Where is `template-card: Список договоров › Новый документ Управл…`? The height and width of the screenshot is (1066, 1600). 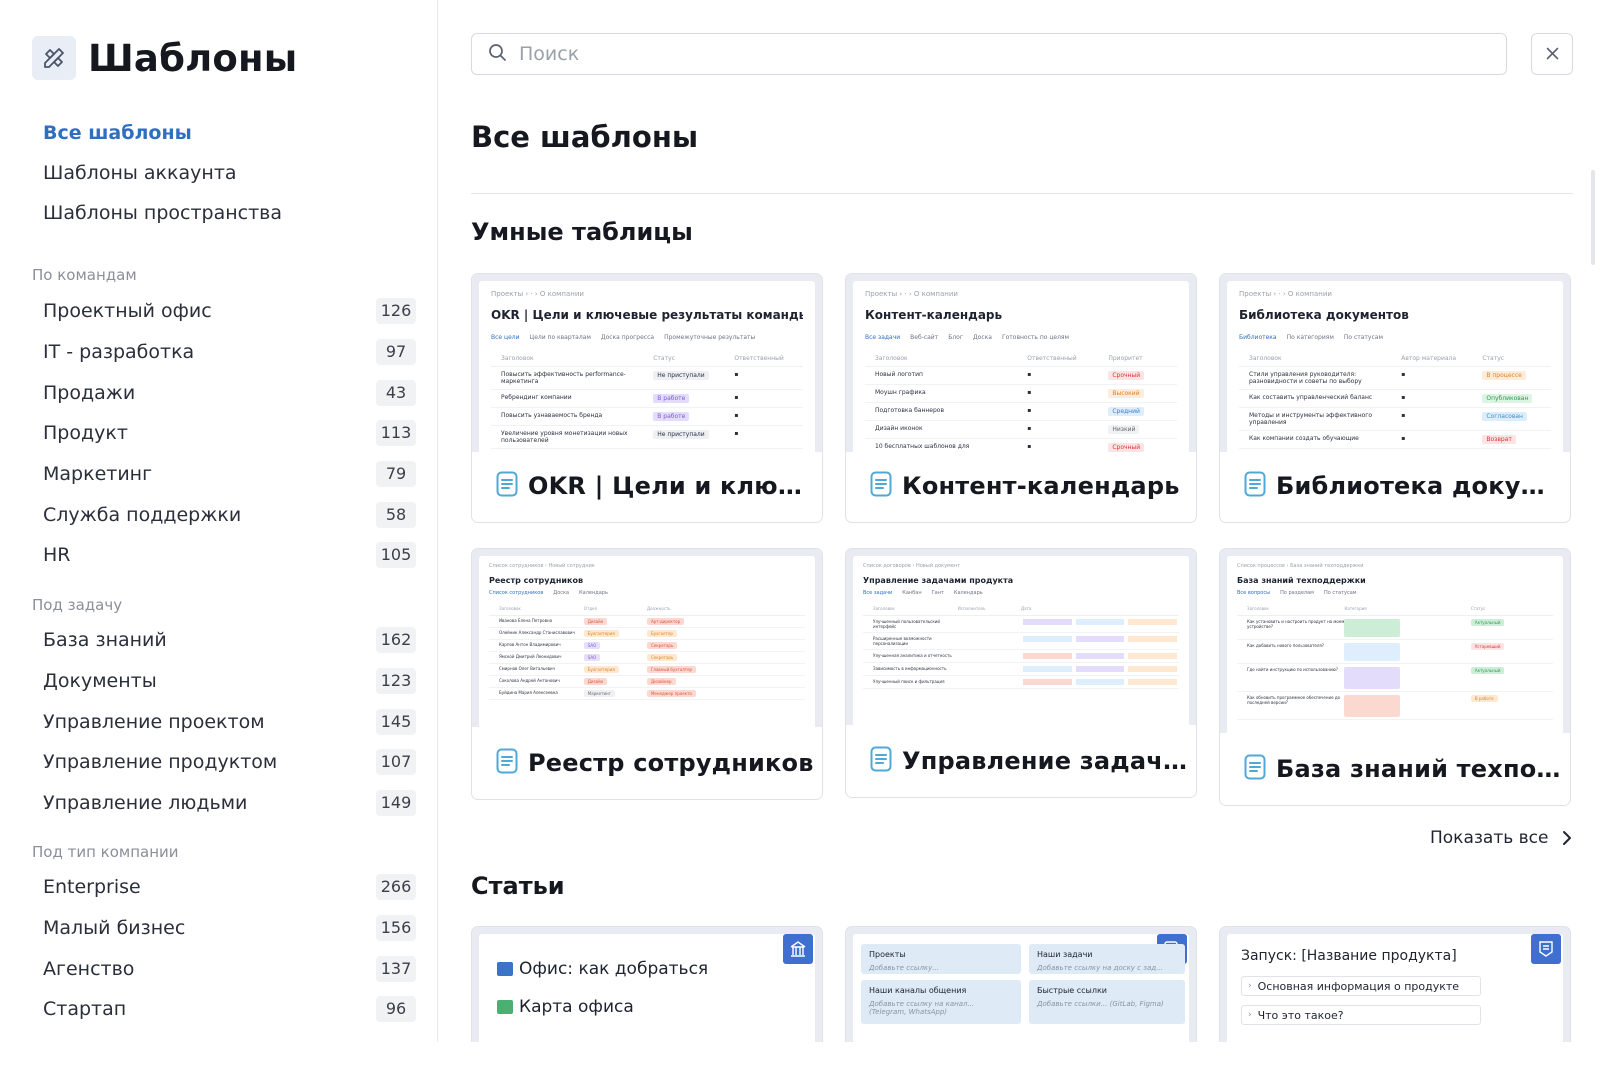
template-card: Список договоров › Новый документ Управл… is located at coordinates (1021, 673).